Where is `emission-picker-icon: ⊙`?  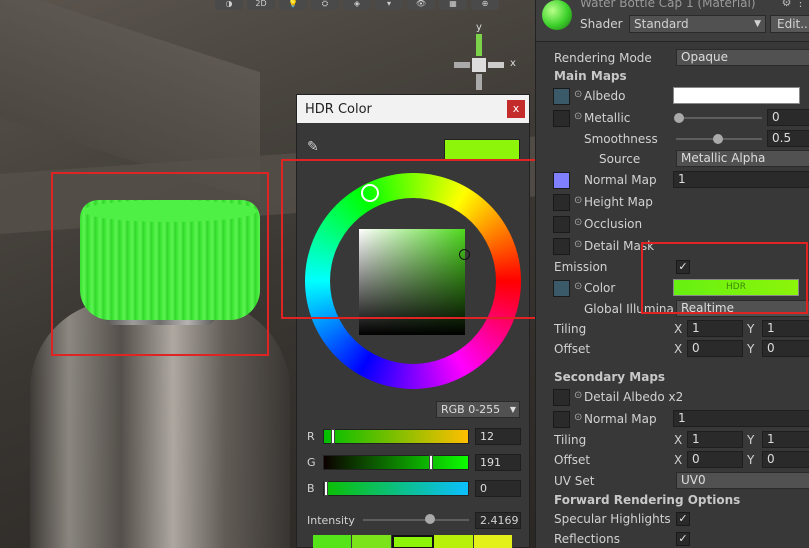 emission-picker-icon: ⊙ is located at coordinates (578, 286).